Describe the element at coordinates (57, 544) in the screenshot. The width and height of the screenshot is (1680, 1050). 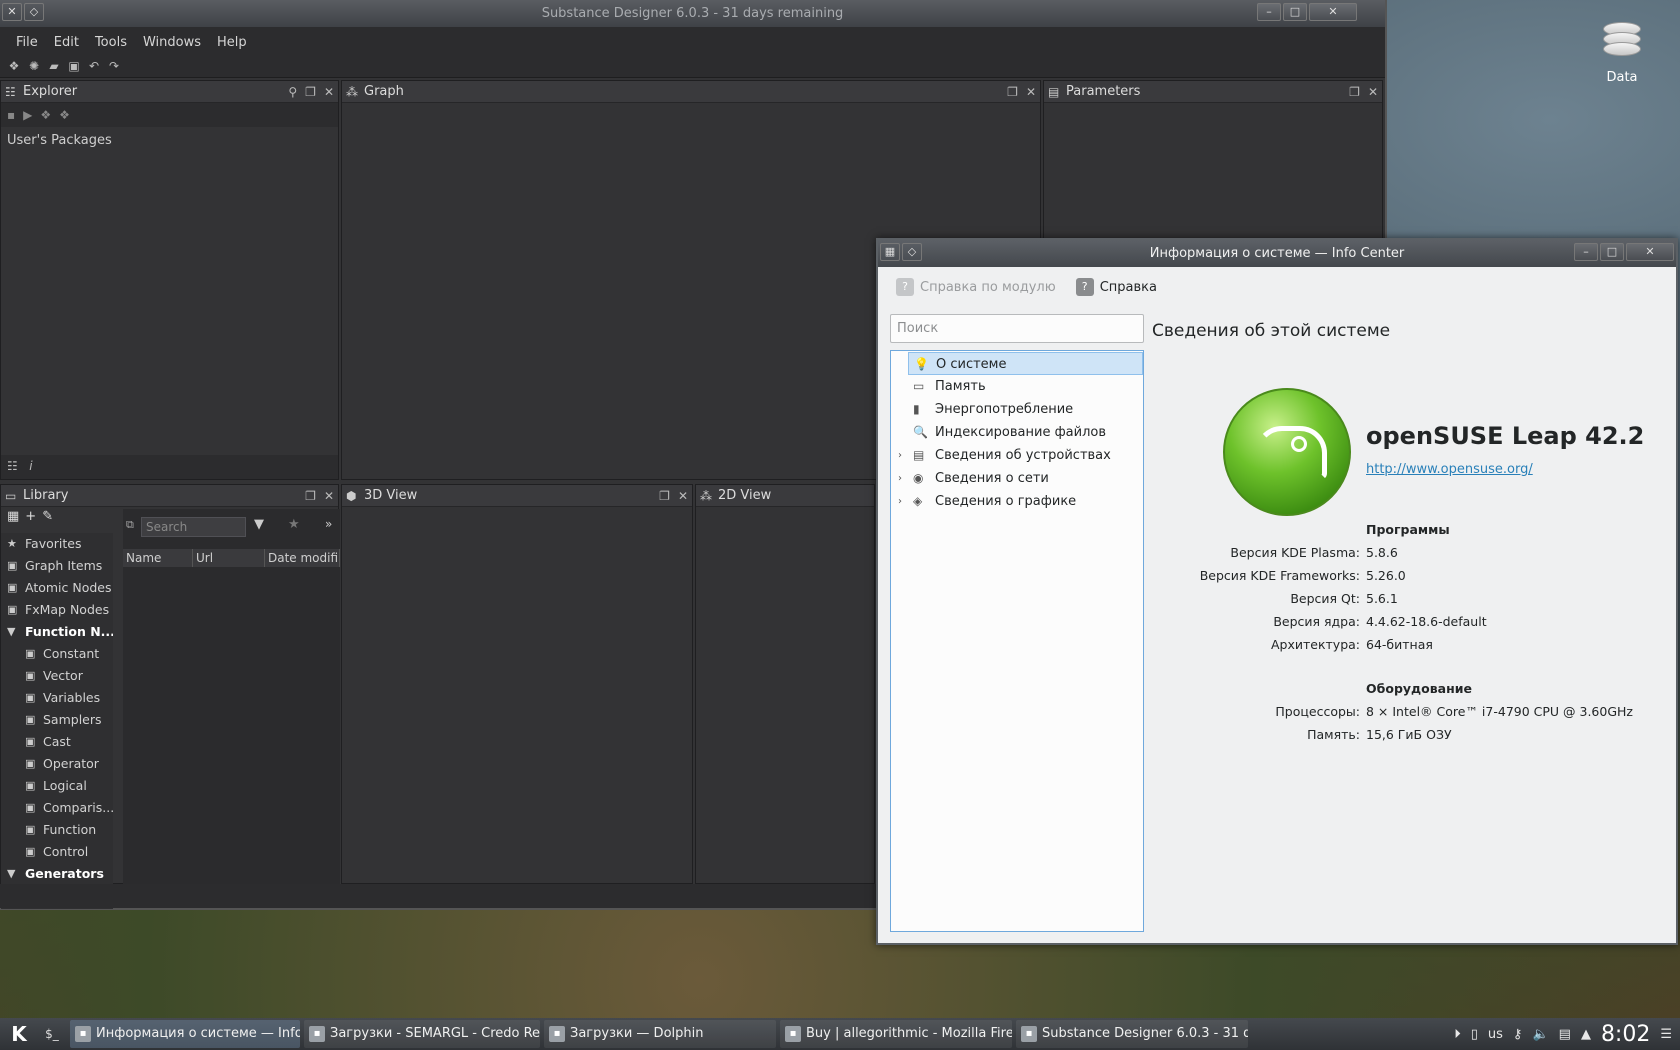
I see `library-item: ★ Favorites` at that location.